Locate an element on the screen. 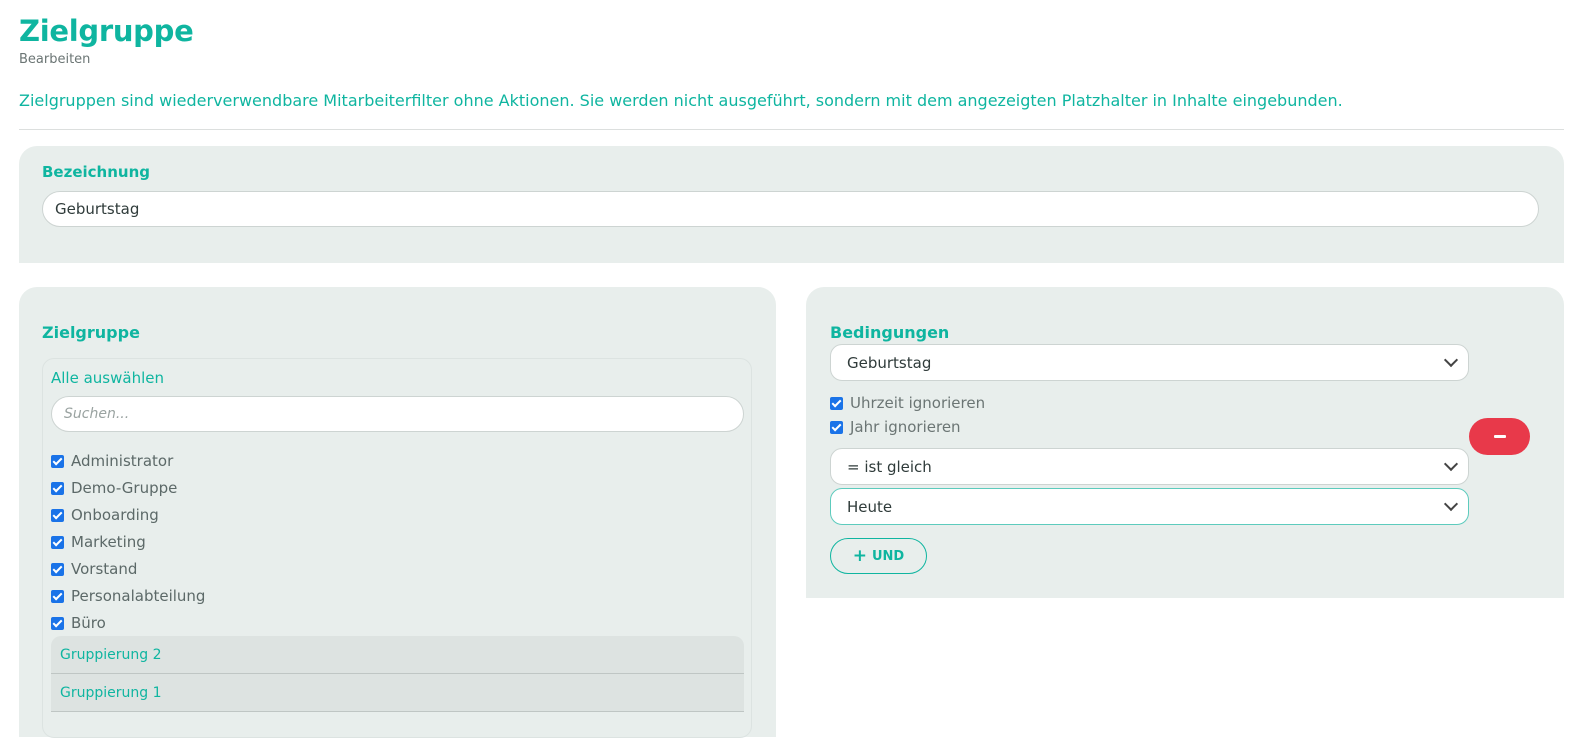 This screenshot has height=738, width=1583. group-checkbox-row: Demo-Gruppe is located at coordinates (114, 488).